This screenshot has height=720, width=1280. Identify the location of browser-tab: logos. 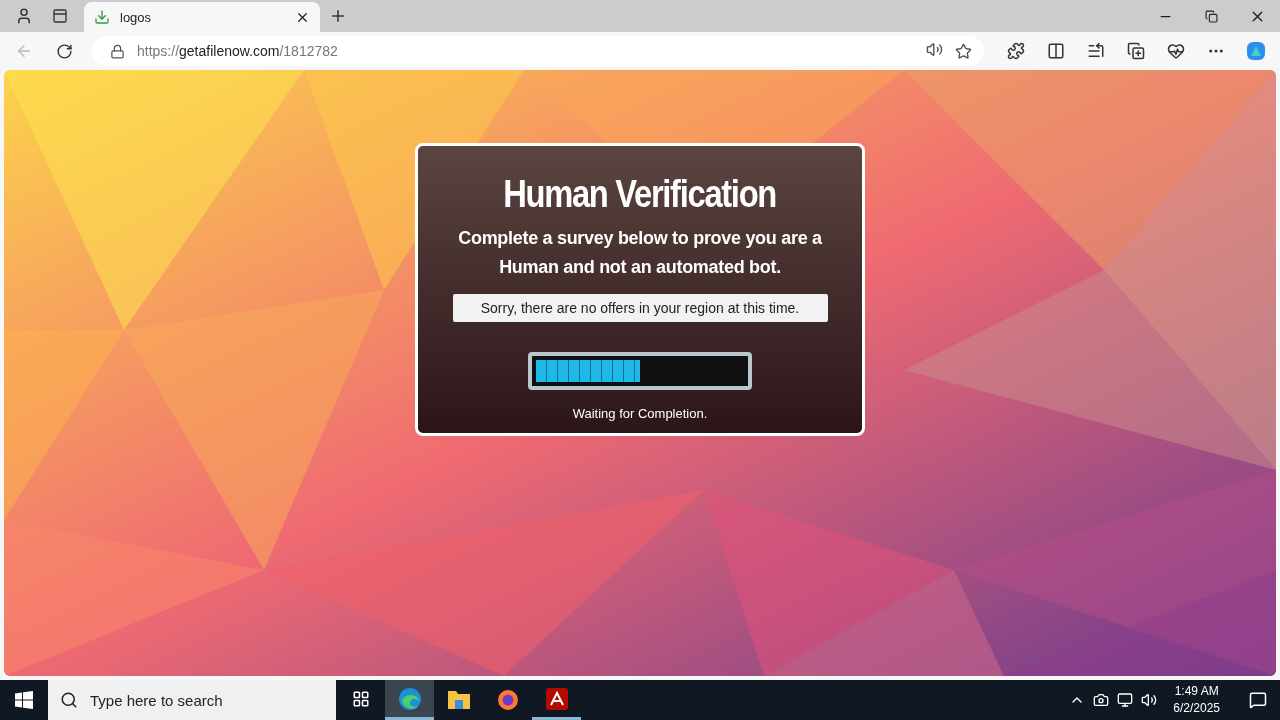
(202, 17).